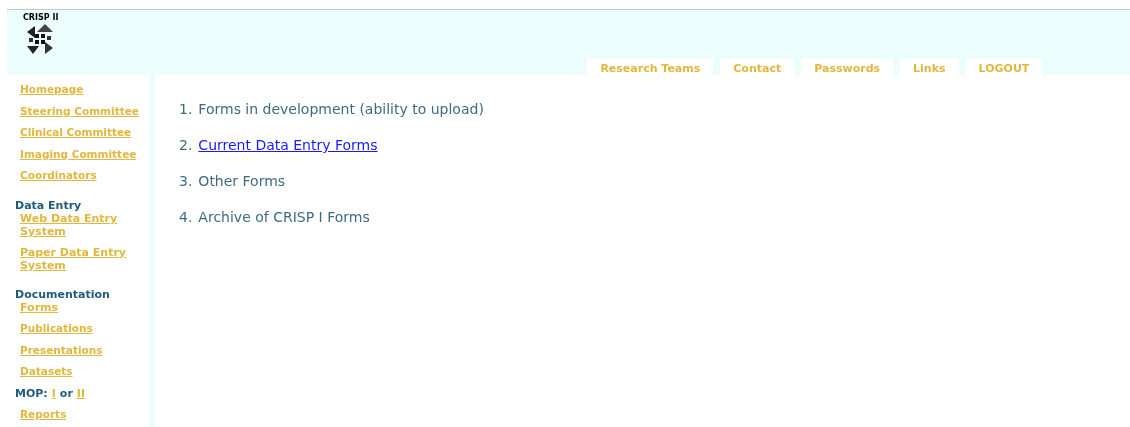 The height and width of the screenshot is (427, 1130). What do you see at coordinates (76, 133) in the screenshot?
I see `sidebar-link: Clinical Committee` at bounding box center [76, 133].